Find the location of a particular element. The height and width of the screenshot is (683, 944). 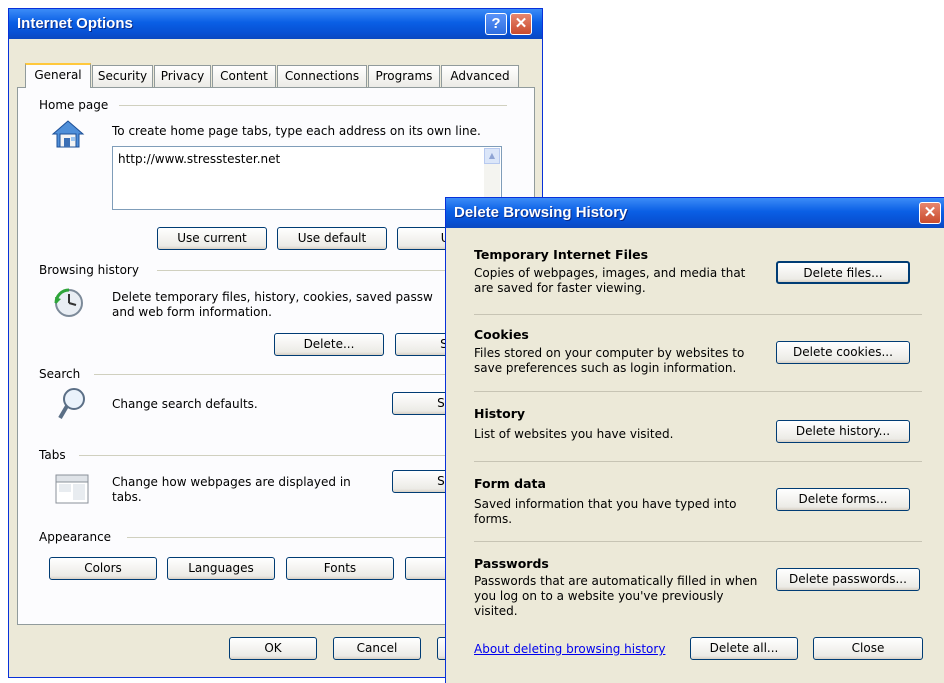

window-title: Internet Options is located at coordinates (75, 23).